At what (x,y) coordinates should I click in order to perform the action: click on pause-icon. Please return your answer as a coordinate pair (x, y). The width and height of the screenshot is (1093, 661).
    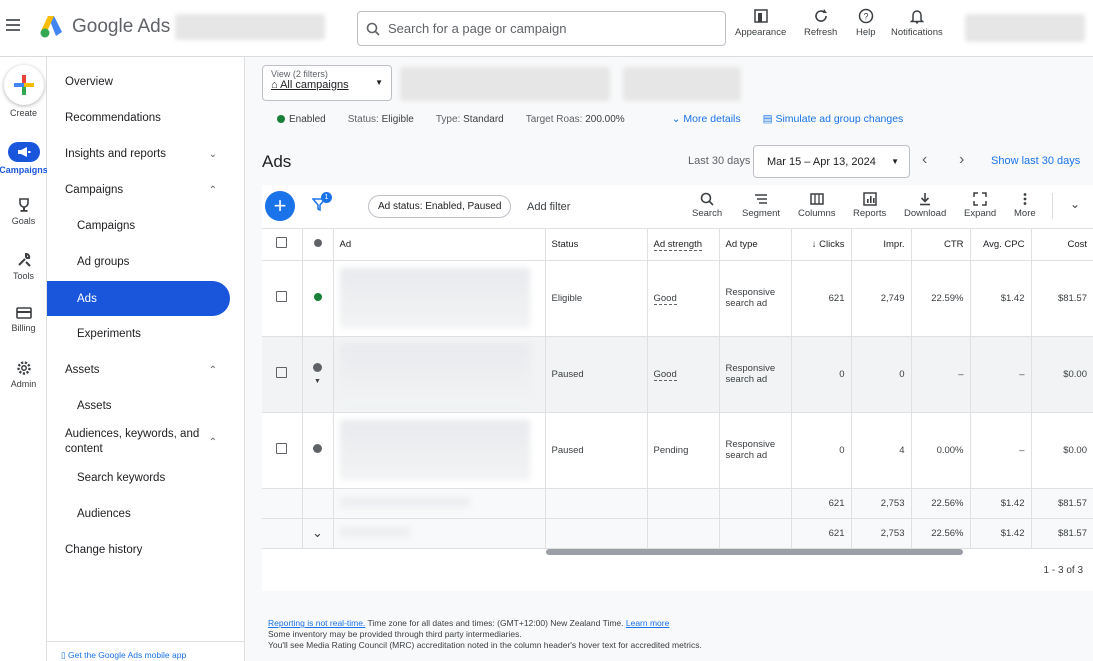
    Looking at the image, I should click on (318, 450).